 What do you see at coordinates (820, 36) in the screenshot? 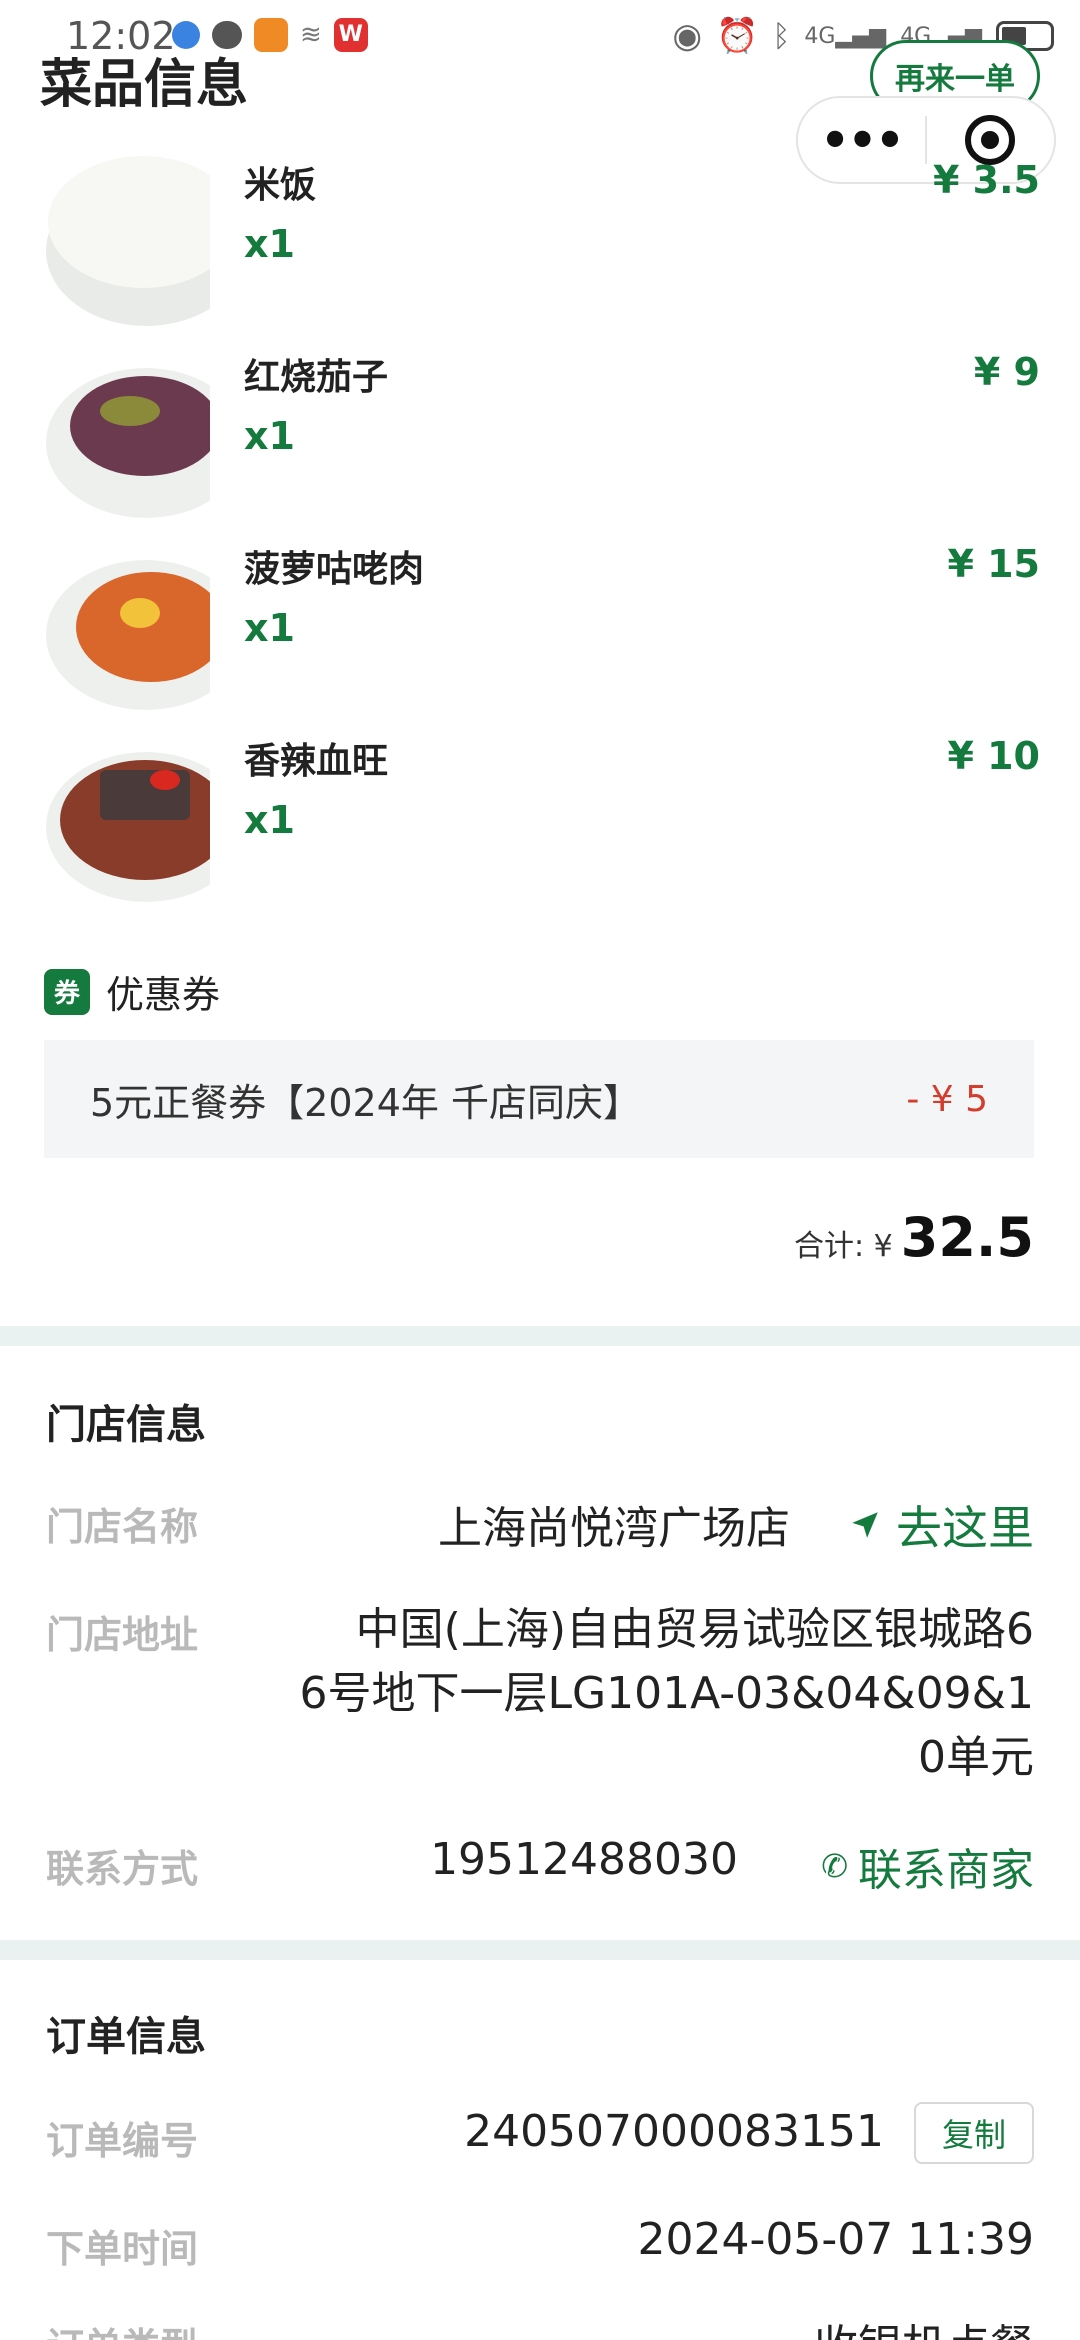
I see `network-label: 4G` at bounding box center [820, 36].